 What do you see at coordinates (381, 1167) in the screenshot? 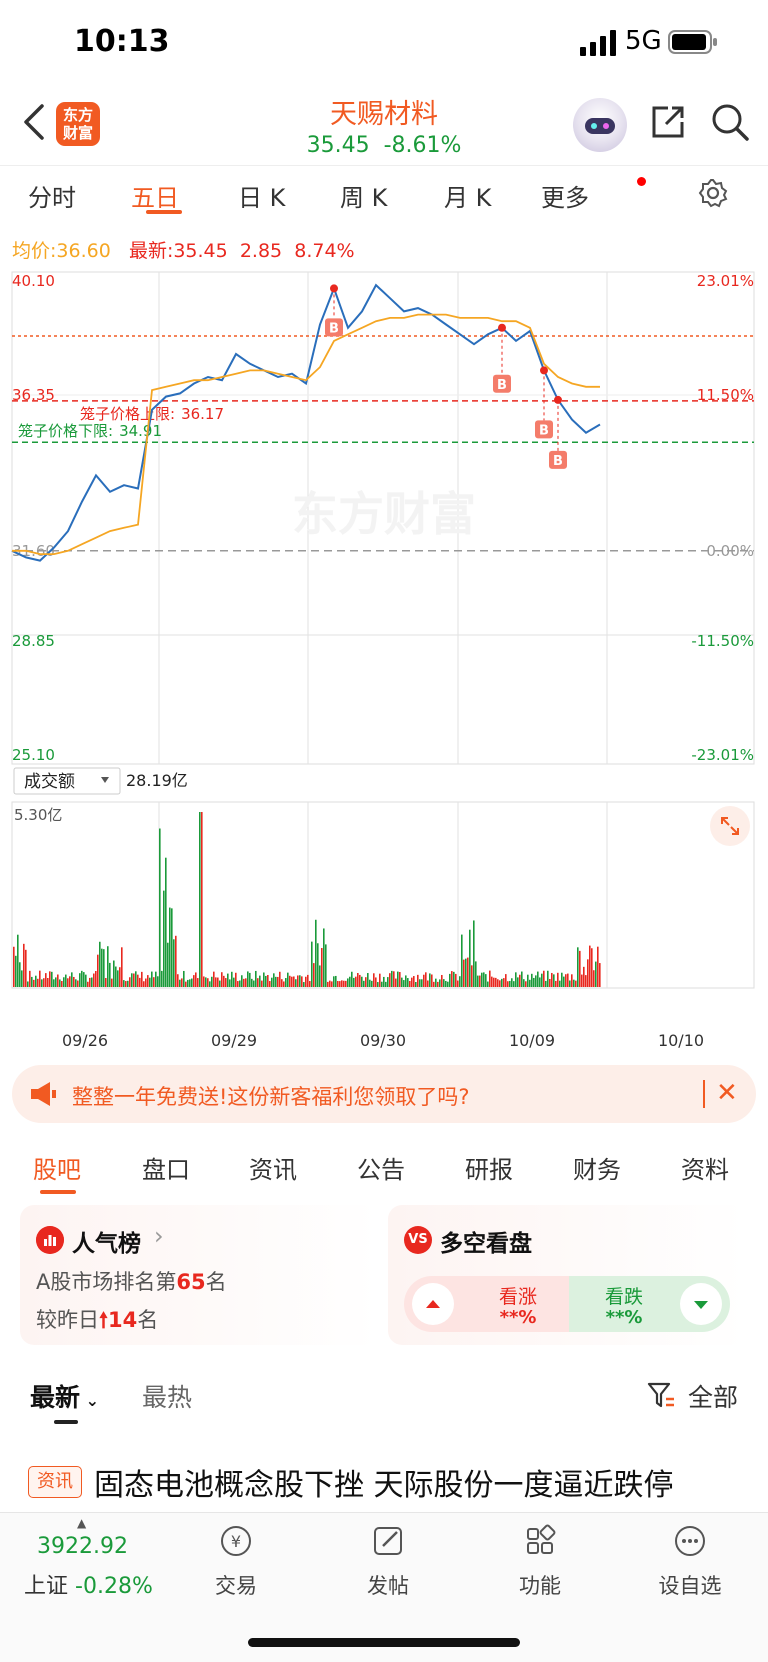
I see `subtab-announcements: 公告` at bounding box center [381, 1167].